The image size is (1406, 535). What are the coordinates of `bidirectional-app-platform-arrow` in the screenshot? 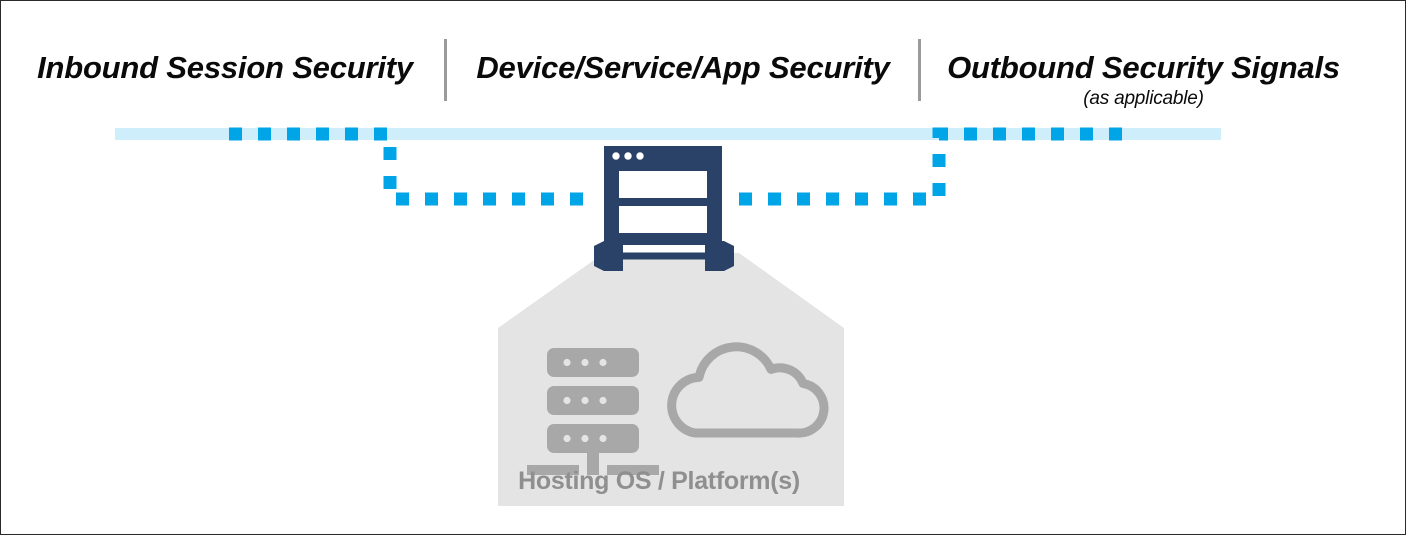 It's located at (664, 256).